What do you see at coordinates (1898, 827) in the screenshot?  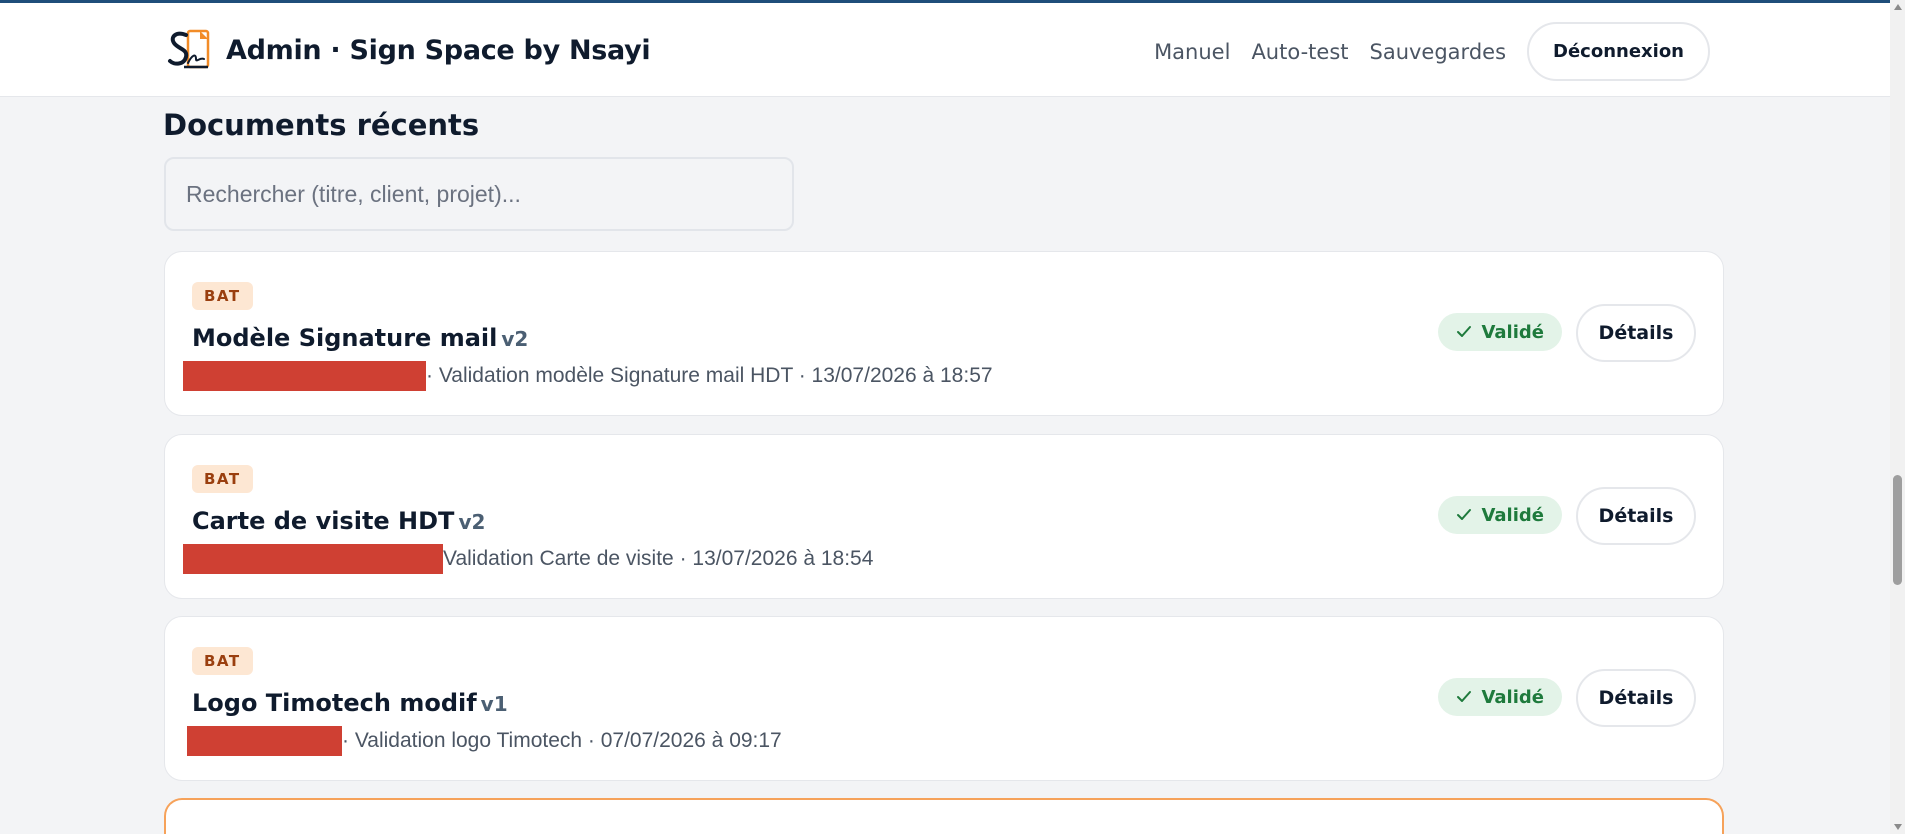 I see `scroll-down-arrow-icon` at bounding box center [1898, 827].